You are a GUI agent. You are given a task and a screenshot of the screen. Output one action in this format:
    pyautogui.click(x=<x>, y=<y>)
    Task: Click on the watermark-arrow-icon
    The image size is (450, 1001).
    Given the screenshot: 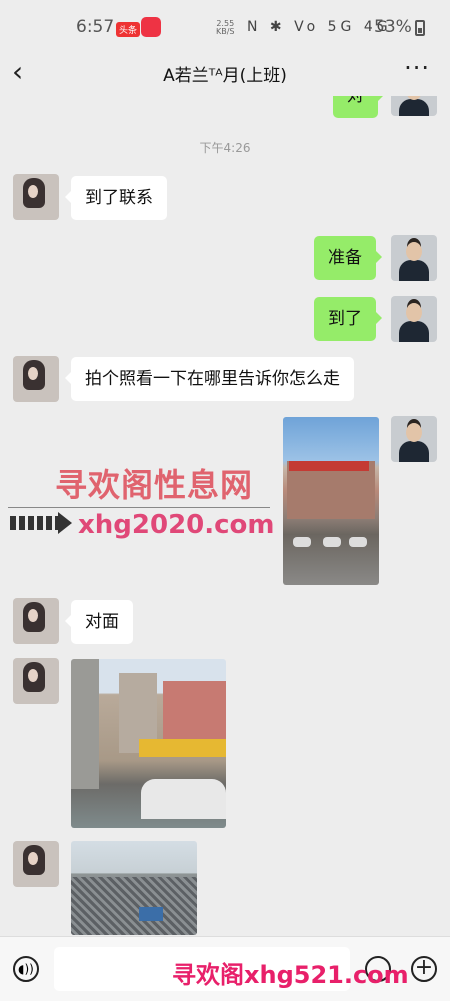 What is the action you would take?
    pyautogui.click(x=35, y=523)
    